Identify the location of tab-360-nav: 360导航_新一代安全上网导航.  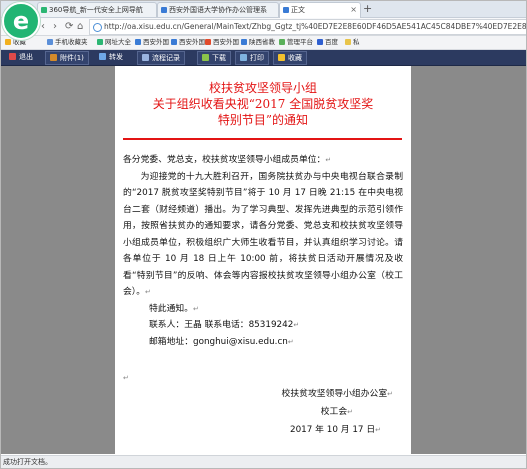
(97, 9).